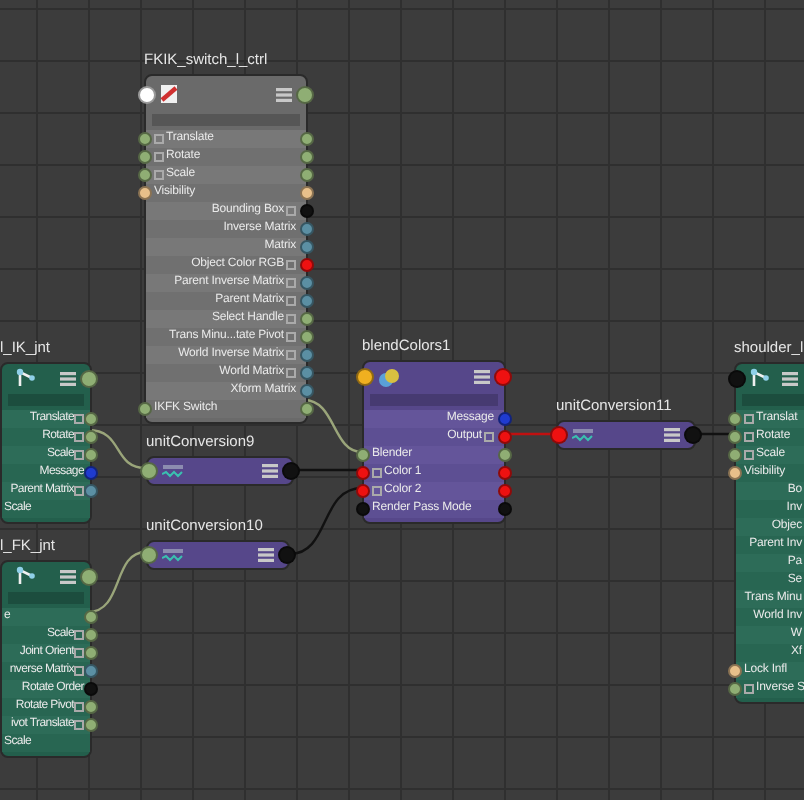  I want to click on transform-icon, so click(169, 94).